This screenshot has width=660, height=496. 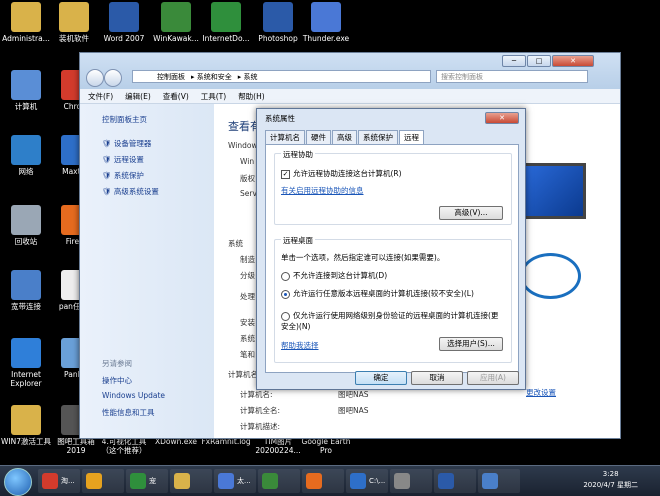 I want to click on advanced-settings-link: 🛡 高级系统设置, so click(x=130, y=191).